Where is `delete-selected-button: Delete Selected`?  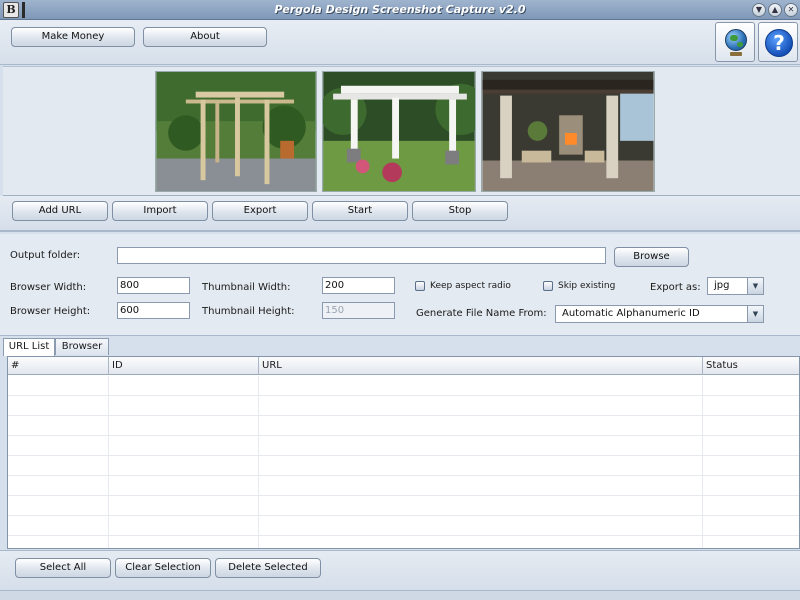 delete-selected-button: Delete Selected is located at coordinates (268, 568).